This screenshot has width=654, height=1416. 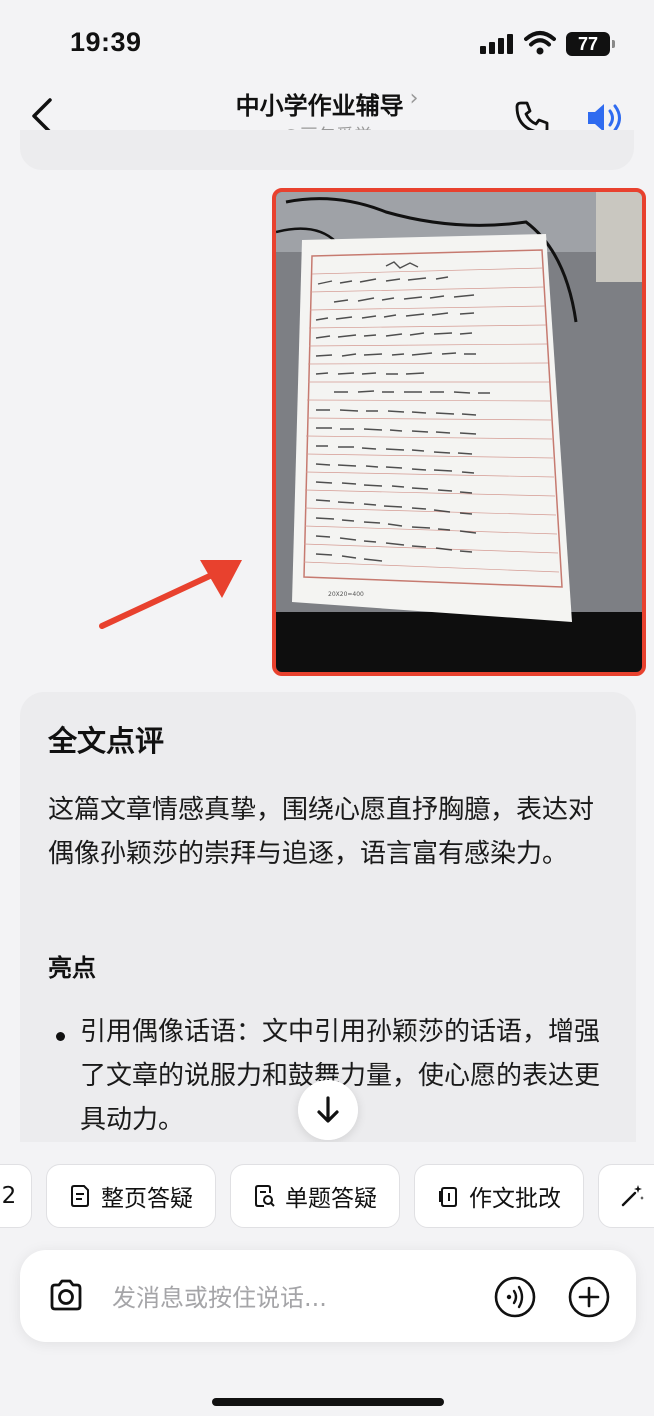 I want to click on chip-partial-right, so click(x=626, y=1196).